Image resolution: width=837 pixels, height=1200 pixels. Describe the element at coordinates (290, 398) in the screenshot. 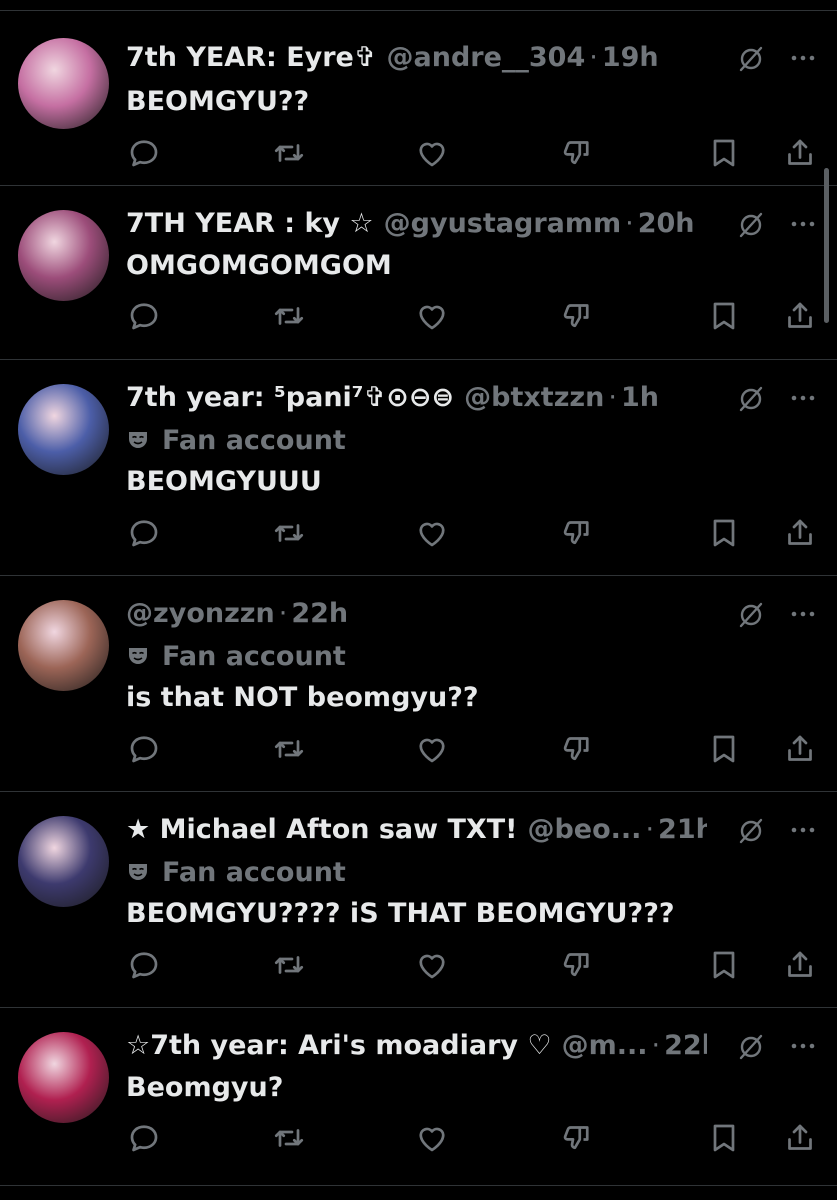

I see `display-name: 7th year: ⁵pani⁷✞⊙⊖⊜` at that location.